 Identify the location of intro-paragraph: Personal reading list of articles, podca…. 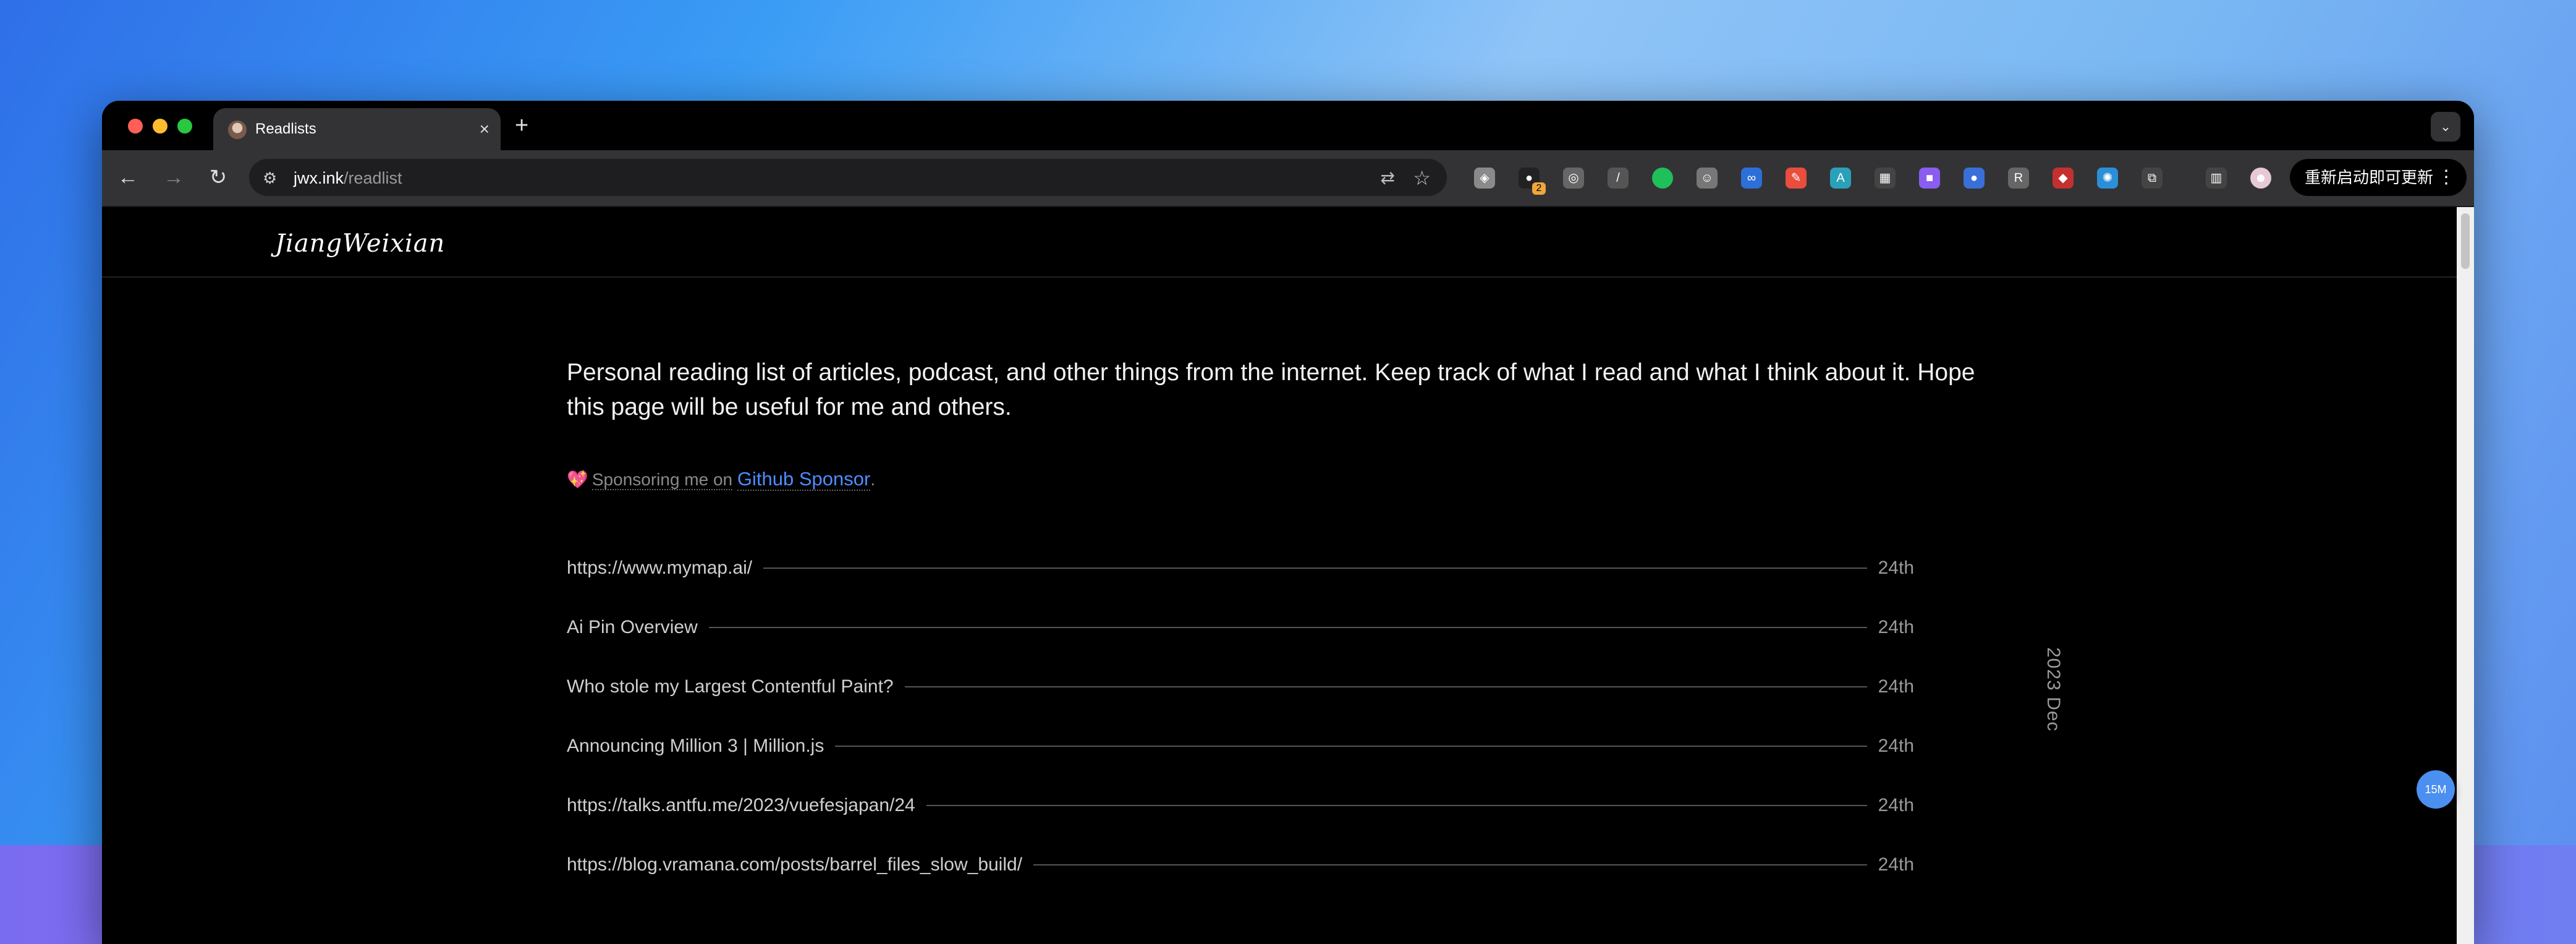
(1271, 389).